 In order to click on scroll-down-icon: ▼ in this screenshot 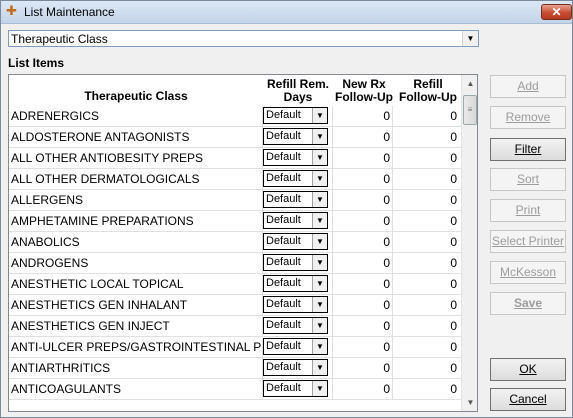, I will do `click(469, 402)`.